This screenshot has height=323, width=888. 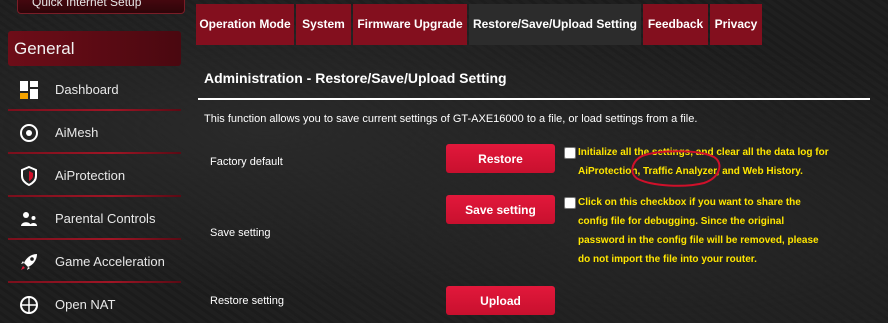 I want to click on sidebar-item-game-acceleration: Game Acceleration, so click(x=94, y=261).